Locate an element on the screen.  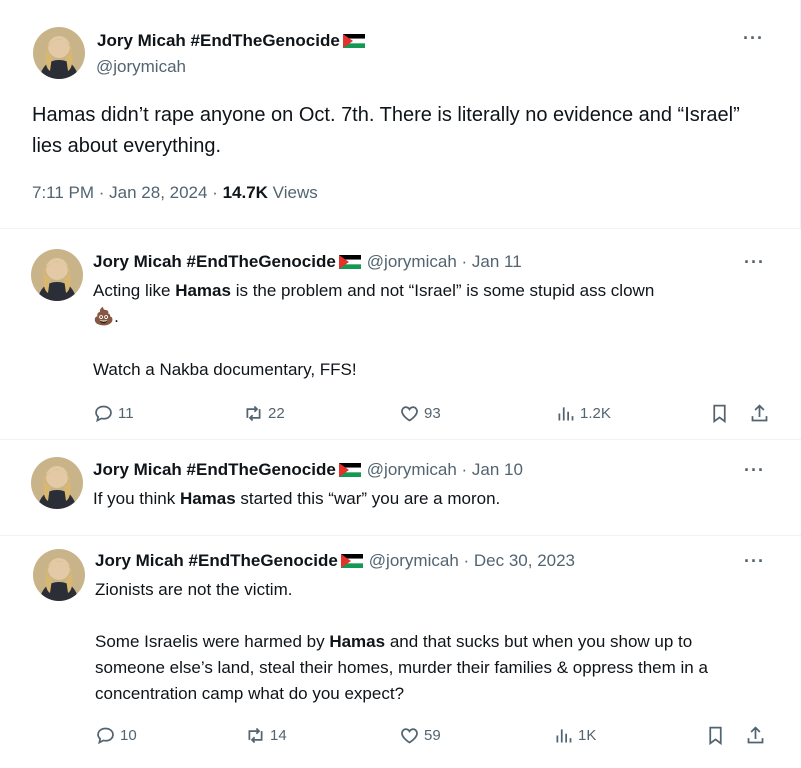
views-button: 1K is located at coordinates (574, 735).